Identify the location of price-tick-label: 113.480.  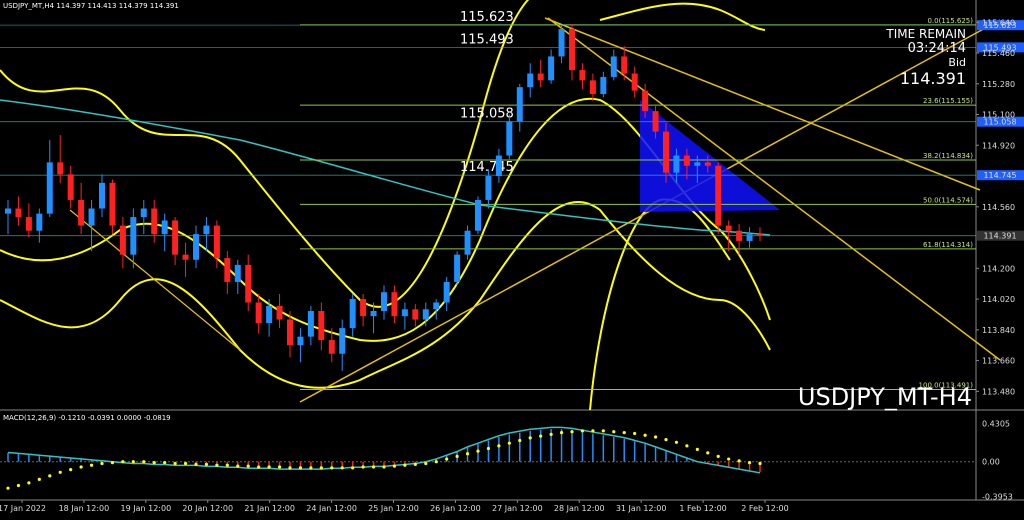
(998, 391).